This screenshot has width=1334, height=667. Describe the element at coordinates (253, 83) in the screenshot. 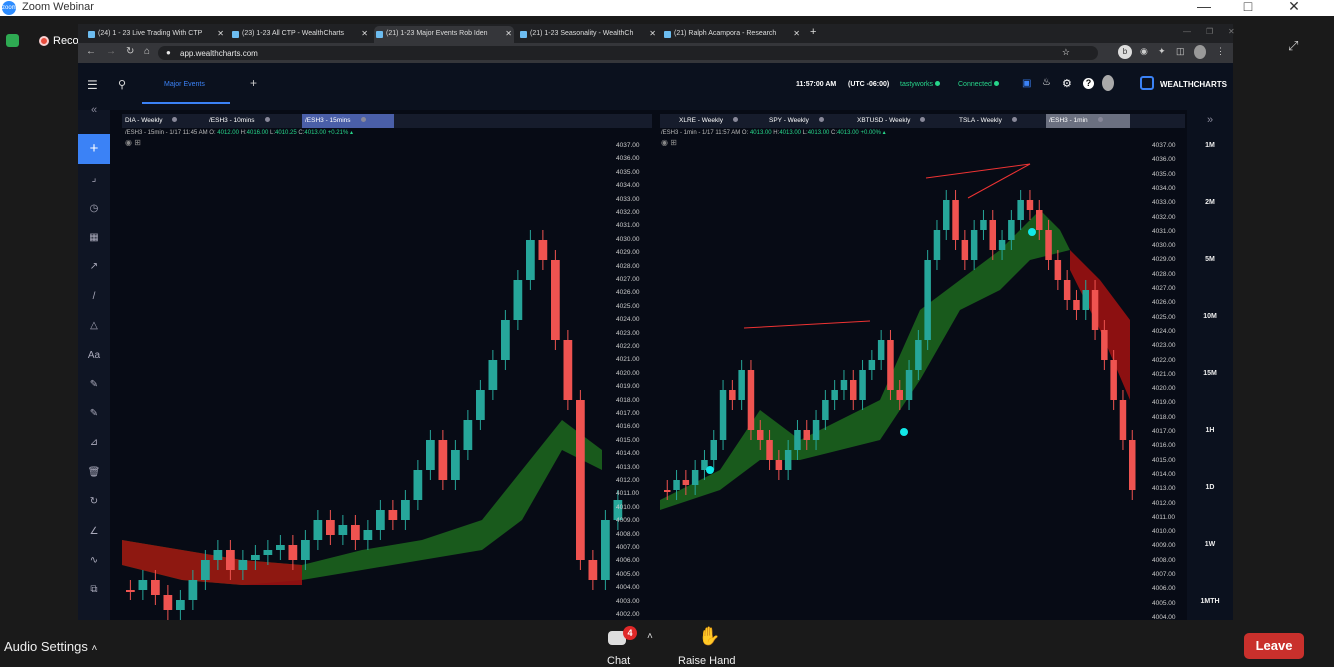

I see `add-tab-icon: +` at that location.